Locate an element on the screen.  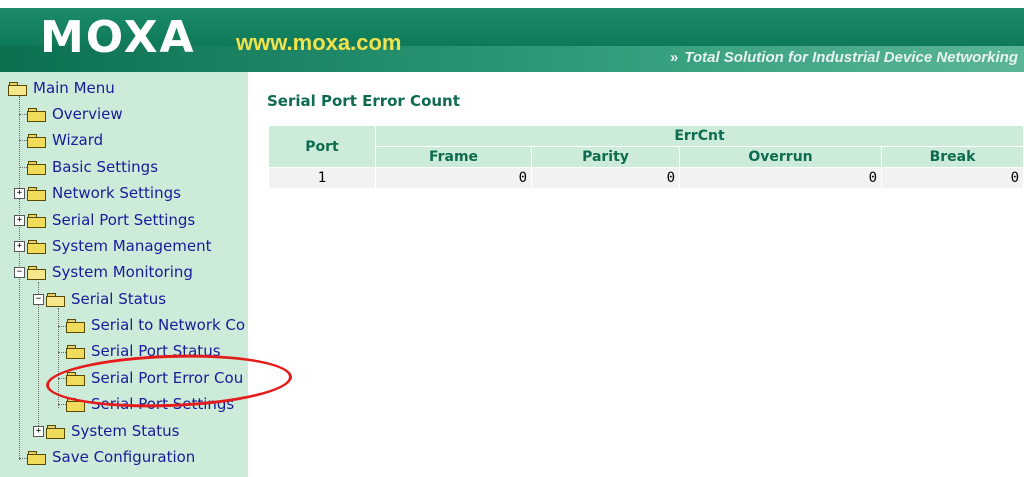
sidebar-item-save-configuration: Save Configuration is located at coordinates (111, 457).